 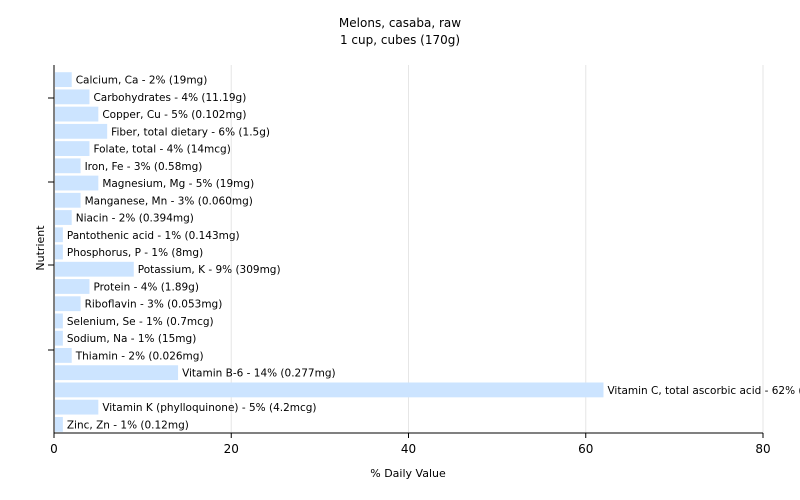 I want to click on bar-label-17: Vitamin B-6 - 14% (0.277mg), so click(x=259, y=374).